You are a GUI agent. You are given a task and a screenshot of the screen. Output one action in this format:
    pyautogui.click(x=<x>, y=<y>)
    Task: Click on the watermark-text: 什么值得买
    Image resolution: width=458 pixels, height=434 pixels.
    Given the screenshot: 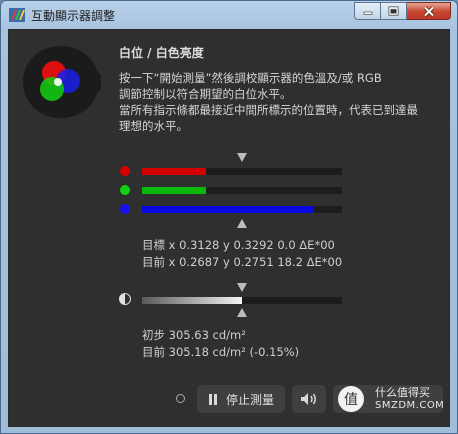 What is the action you would take?
    pyautogui.click(x=402, y=392)
    